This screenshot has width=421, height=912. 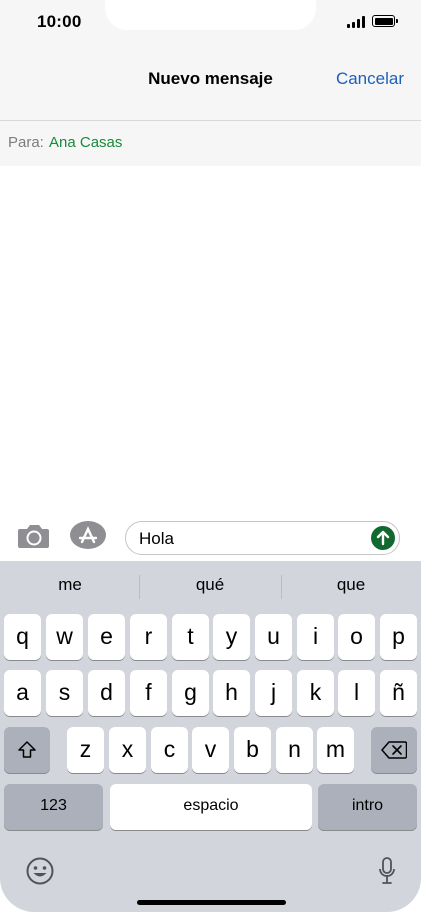 What do you see at coordinates (210, 15) in the screenshot?
I see `notch` at bounding box center [210, 15].